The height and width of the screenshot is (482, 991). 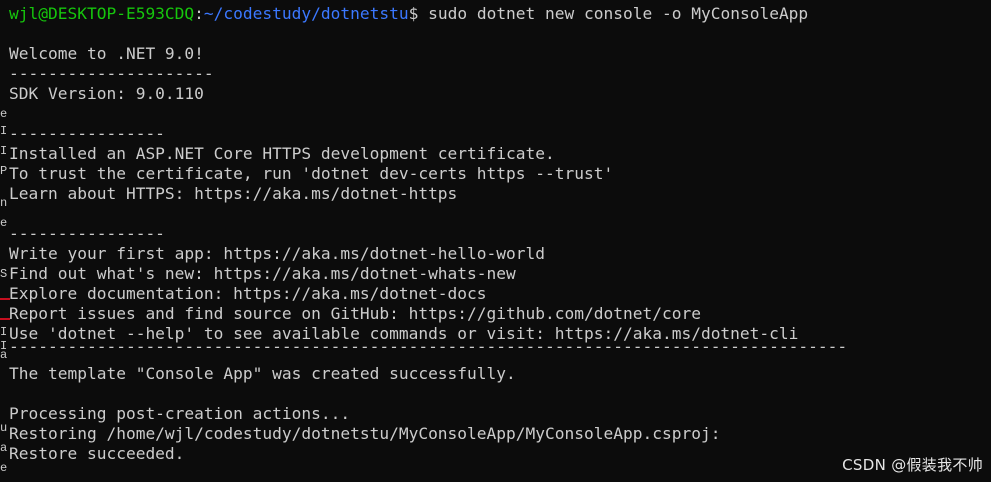 I want to click on prompt-symbol: $, so click(x=418, y=13).